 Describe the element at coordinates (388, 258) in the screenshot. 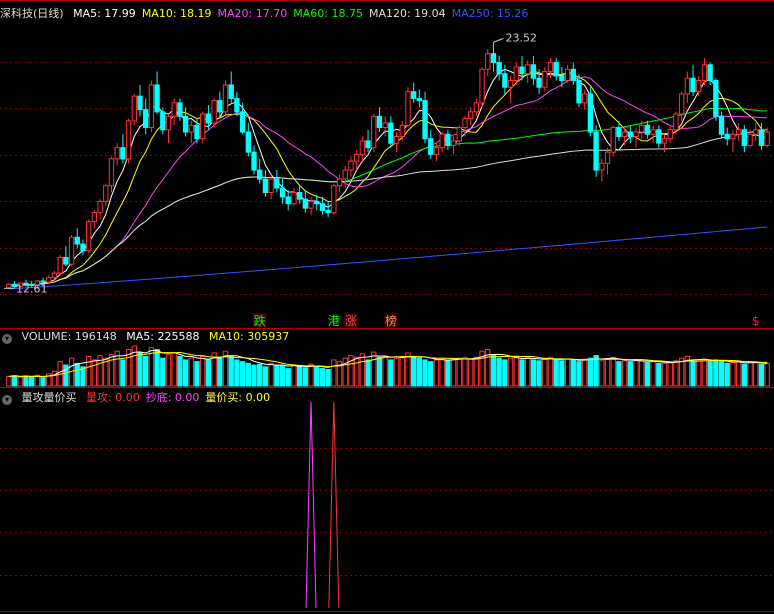

I see `ma250-line` at that location.